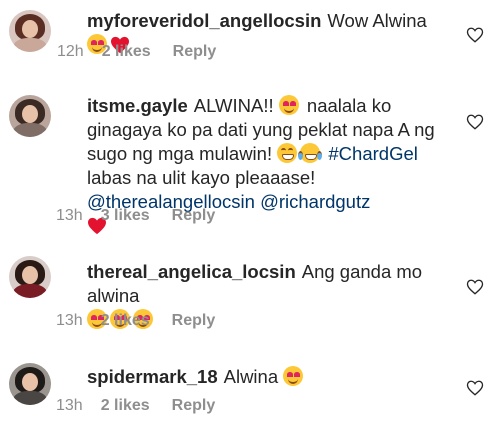  I want to click on likes-count: 3 likes, so click(125, 215).